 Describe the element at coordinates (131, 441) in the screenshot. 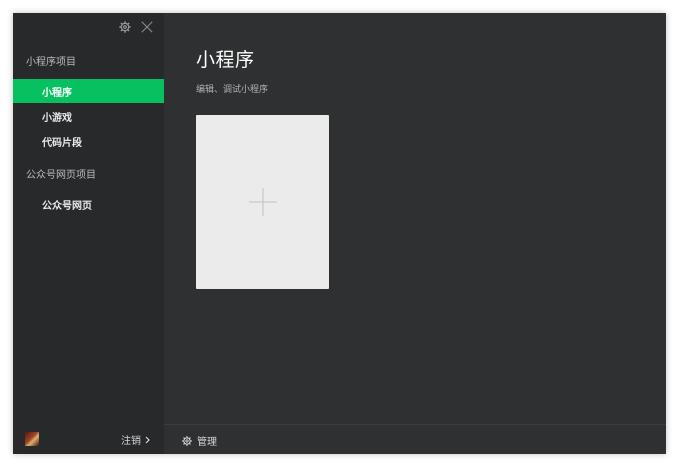

I see `logout-label: 注销` at that location.